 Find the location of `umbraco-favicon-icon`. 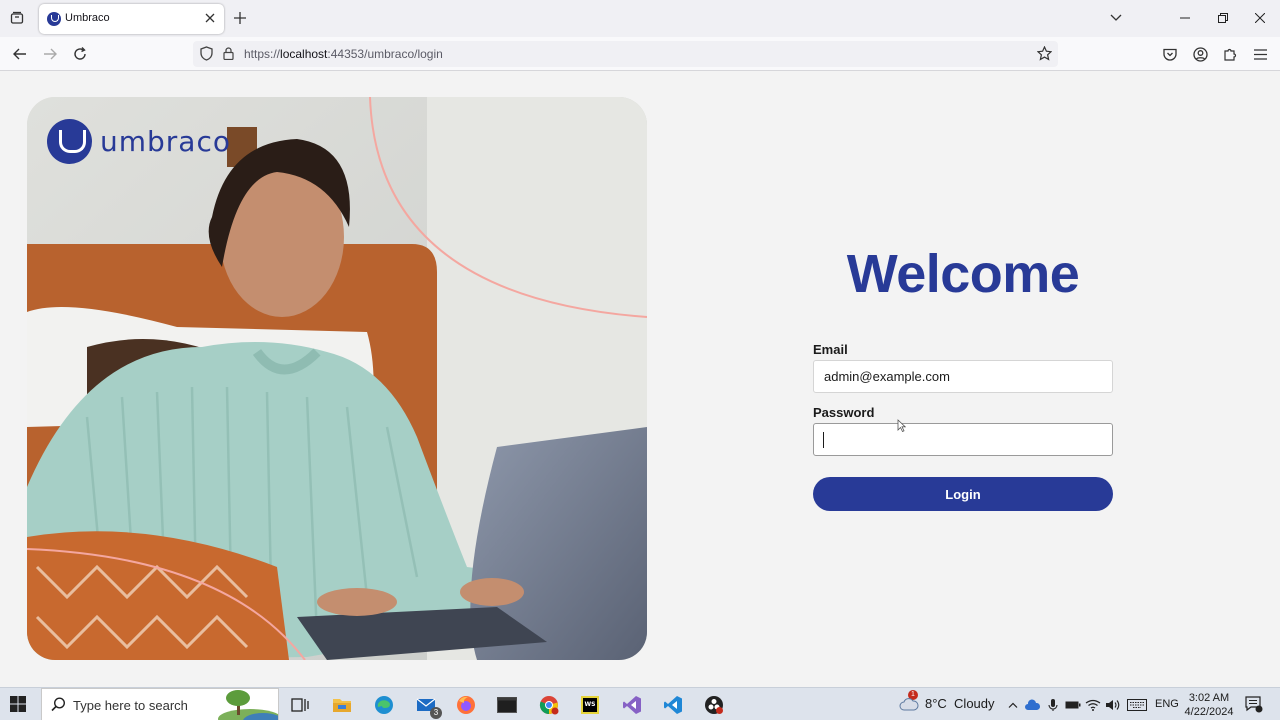

umbraco-favicon-icon is located at coordinates (54, 19).